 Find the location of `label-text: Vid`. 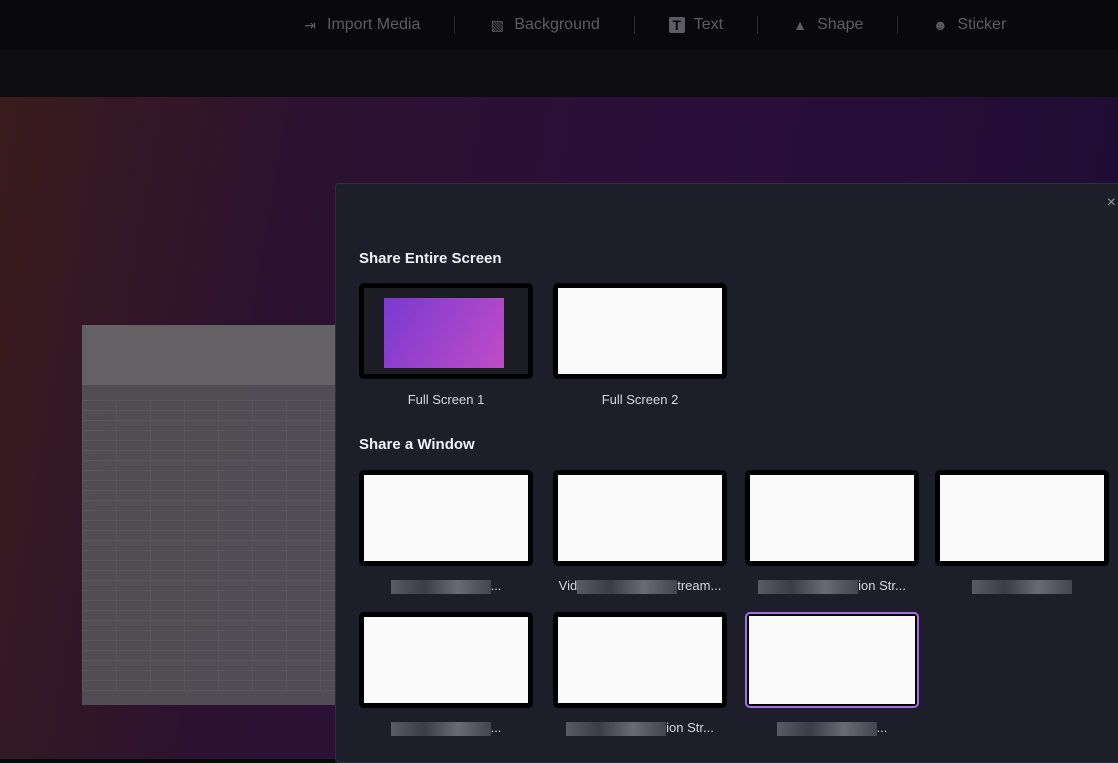

label-text: Vid is located at coordinates (568, 585).